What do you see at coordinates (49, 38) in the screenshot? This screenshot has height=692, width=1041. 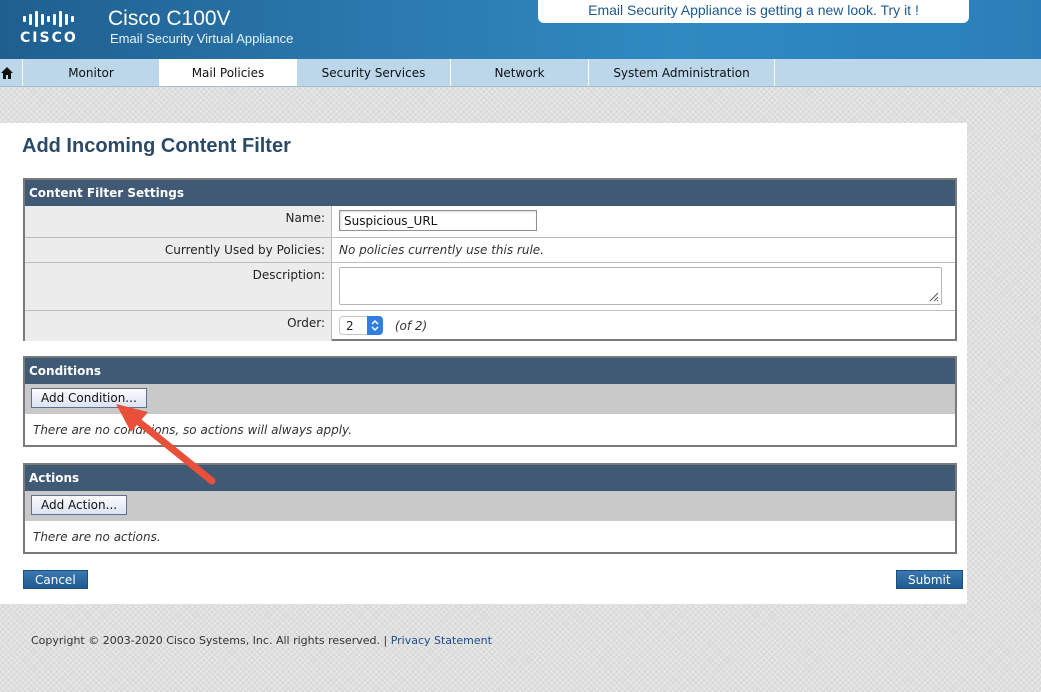 I see `cisco-wordmark: CISCO` at bounding box center [49, 38].